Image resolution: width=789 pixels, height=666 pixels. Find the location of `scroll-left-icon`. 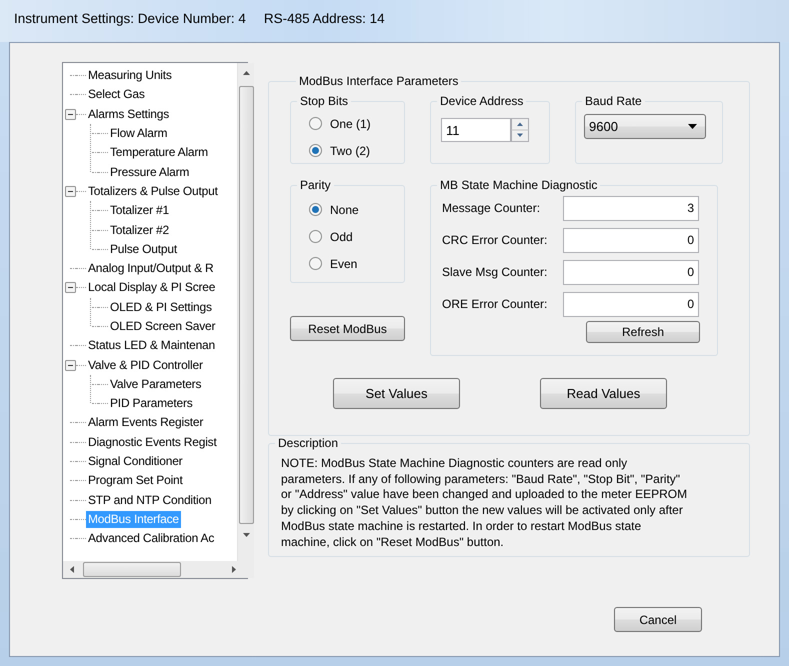

scroll-left-icon is located at coordinates (72, 569).